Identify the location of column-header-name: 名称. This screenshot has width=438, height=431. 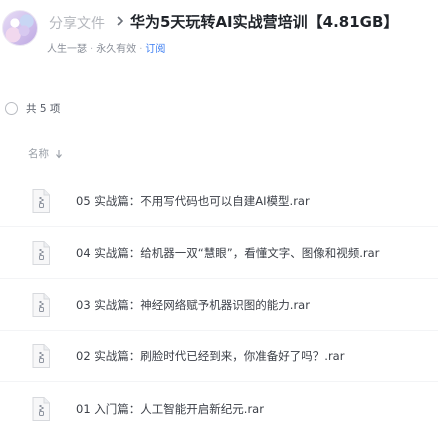
(45, 153).